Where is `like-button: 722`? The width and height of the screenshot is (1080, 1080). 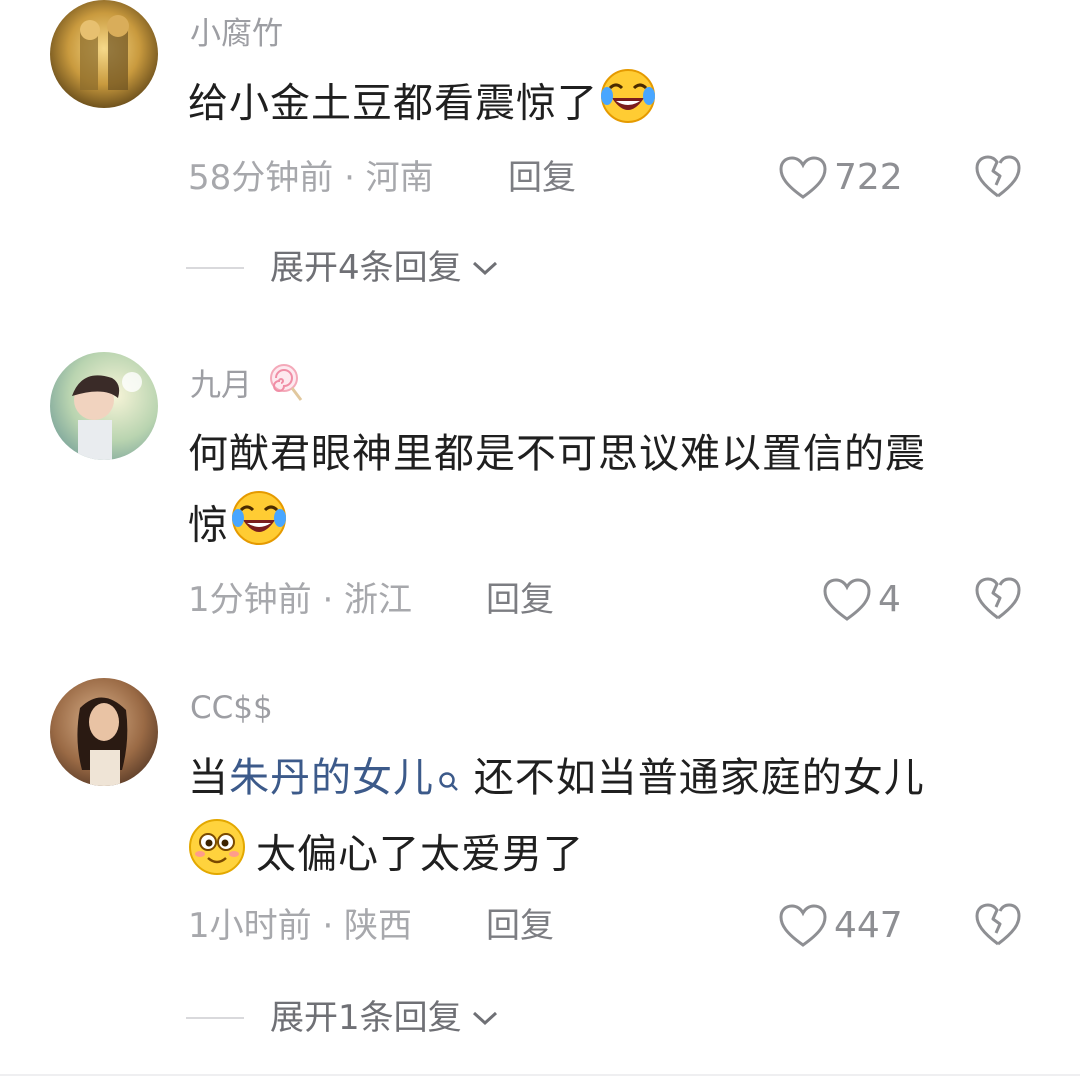
like-button: 722 is located at coordinates (840, 178).